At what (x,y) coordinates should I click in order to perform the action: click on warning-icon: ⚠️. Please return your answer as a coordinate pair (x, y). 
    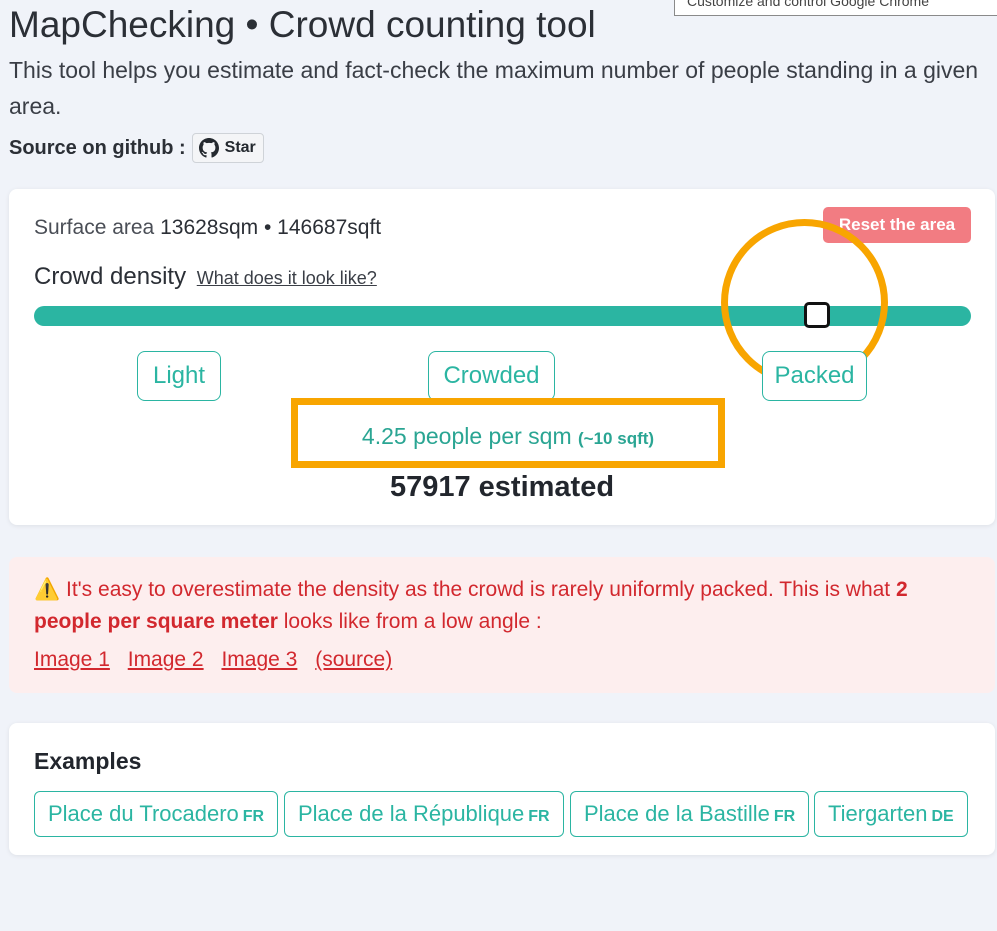
    Looking at the image, I should click on (47, 589).